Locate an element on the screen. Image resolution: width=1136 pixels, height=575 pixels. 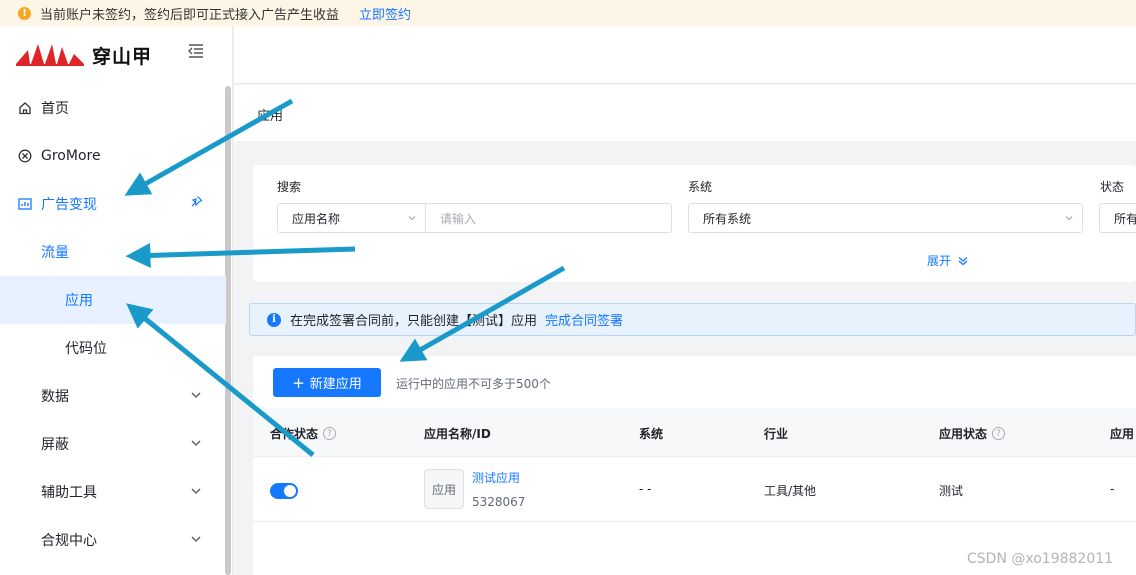
expand-filters-button: 展开 is located at coordinates (948, 260).